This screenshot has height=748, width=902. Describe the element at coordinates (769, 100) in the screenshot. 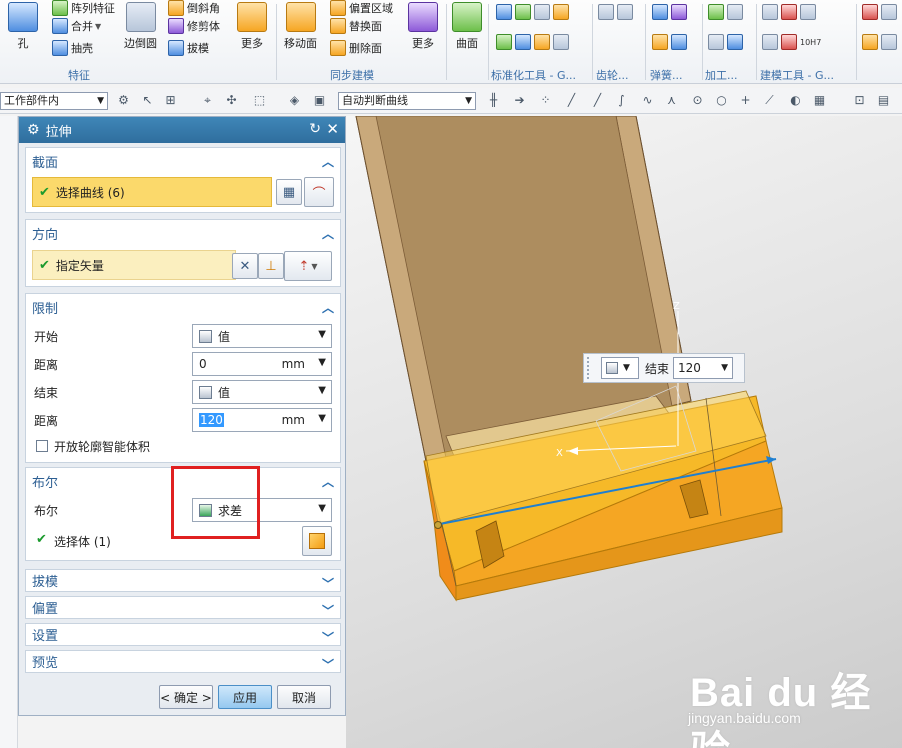

I see `slash-icon: ⟋` at that location.